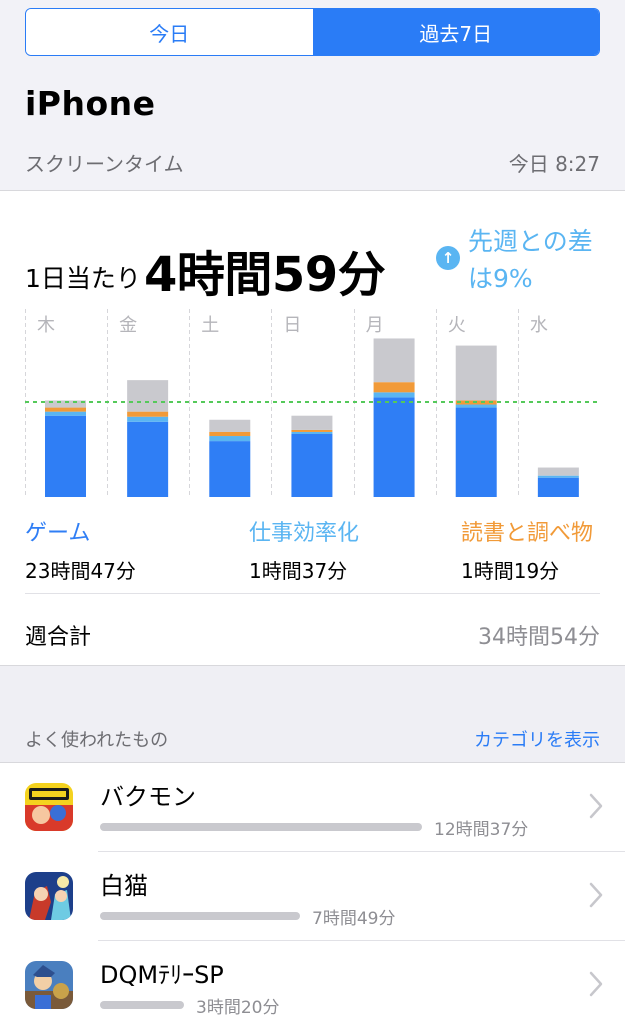 The height and width of the screenshot is (1024, 625). What do you see at coordinates (97, 740) in the screenshot?
I see `most-used-label: よく使われたもの` at bounding box center [97, 740].